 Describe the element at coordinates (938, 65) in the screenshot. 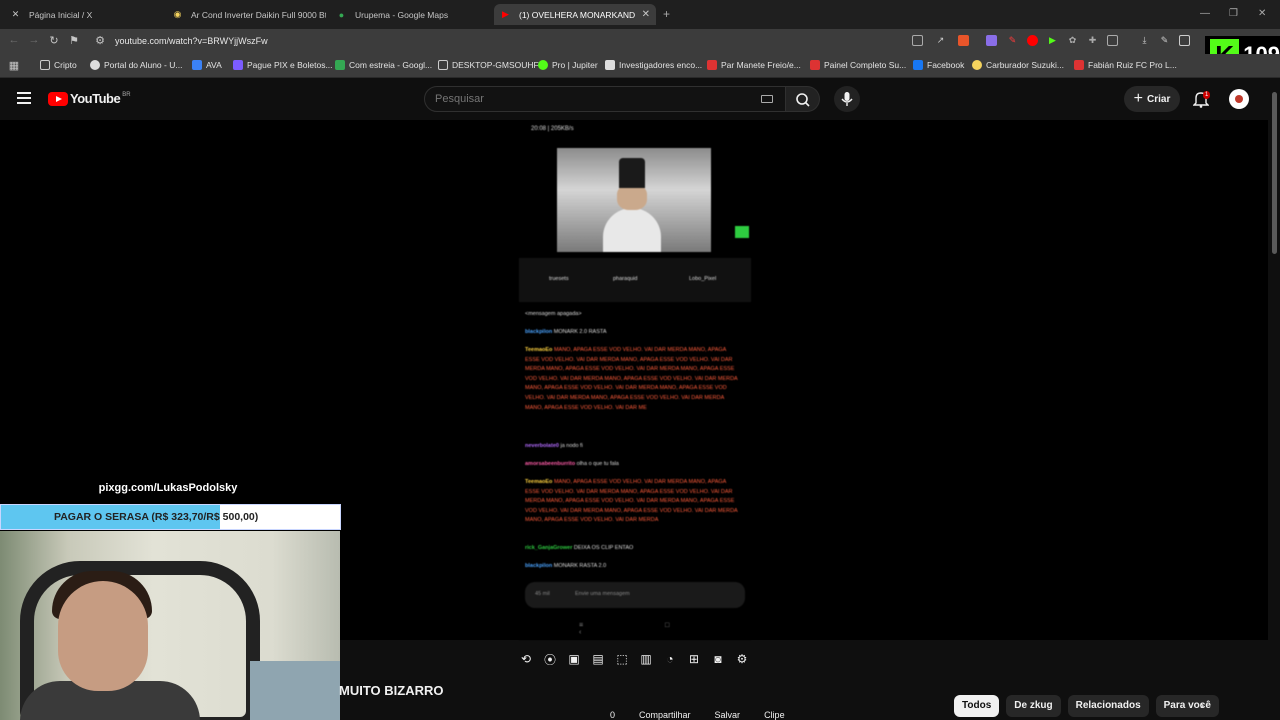

I see `bookmark-facebook: Facebook` at that location.